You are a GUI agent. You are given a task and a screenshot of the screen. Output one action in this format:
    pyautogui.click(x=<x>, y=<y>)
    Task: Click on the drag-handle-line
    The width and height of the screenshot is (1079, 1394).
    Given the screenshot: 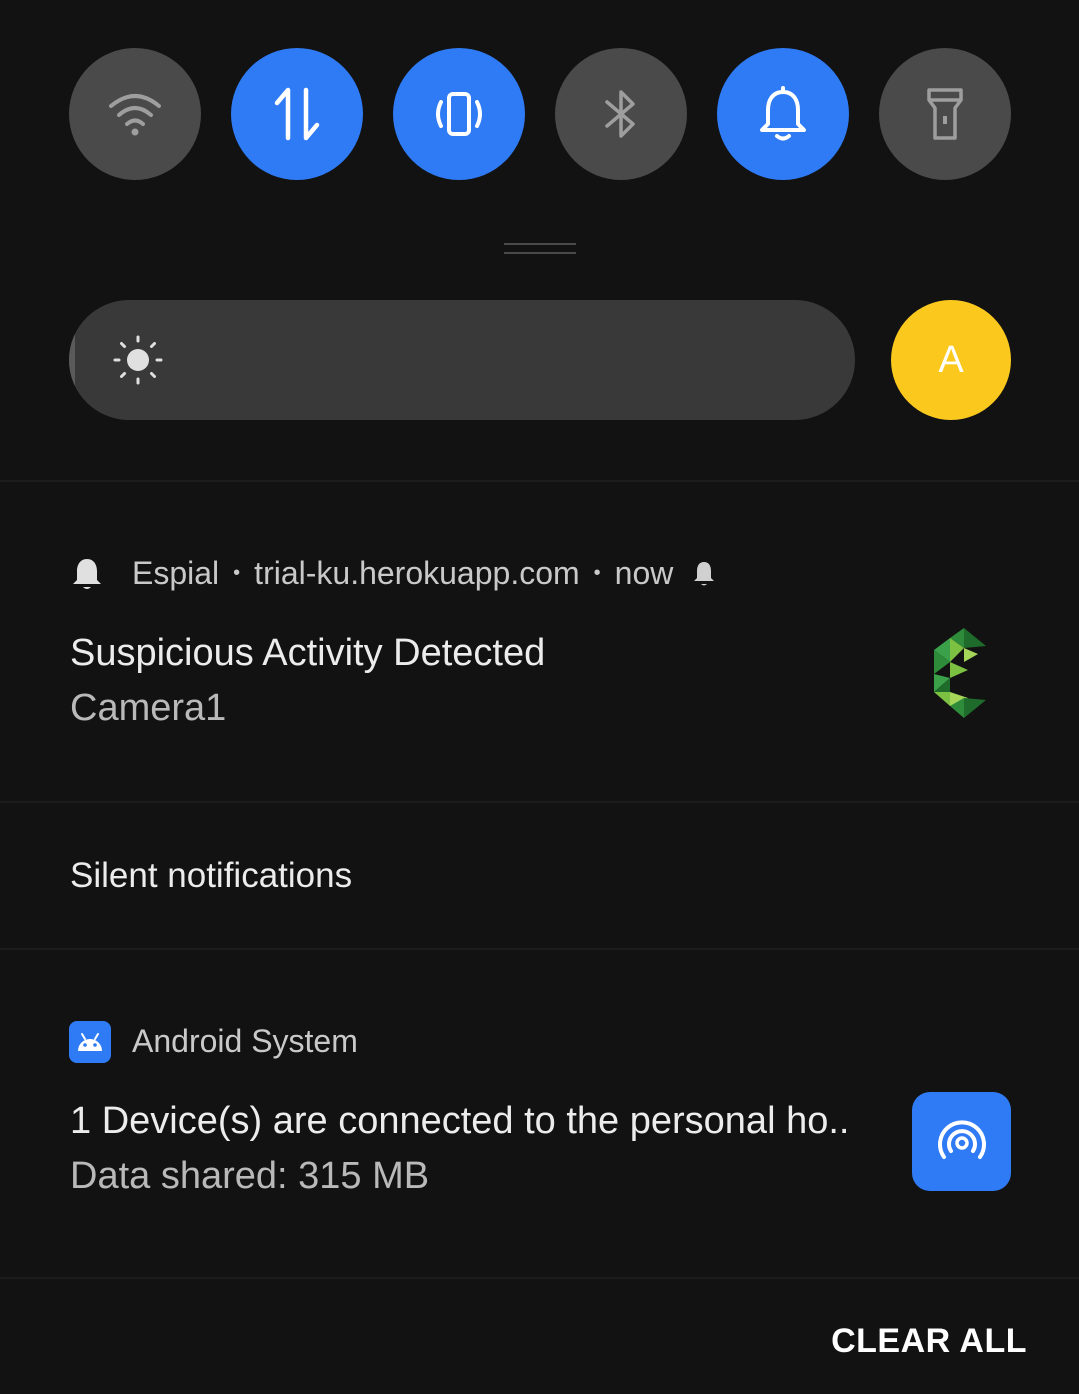 What is the action you would take?
    pyautogui.click(x=540, y=253)
    